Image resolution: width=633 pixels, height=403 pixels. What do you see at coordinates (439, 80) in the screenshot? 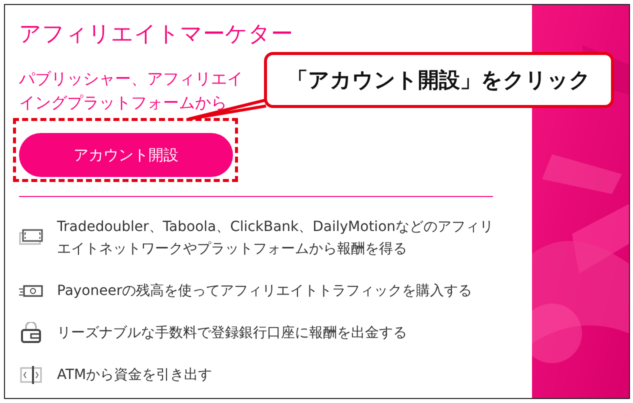
I see `callout-note: 「アカウント開設」をクリック` at bounding box center [439, 80].